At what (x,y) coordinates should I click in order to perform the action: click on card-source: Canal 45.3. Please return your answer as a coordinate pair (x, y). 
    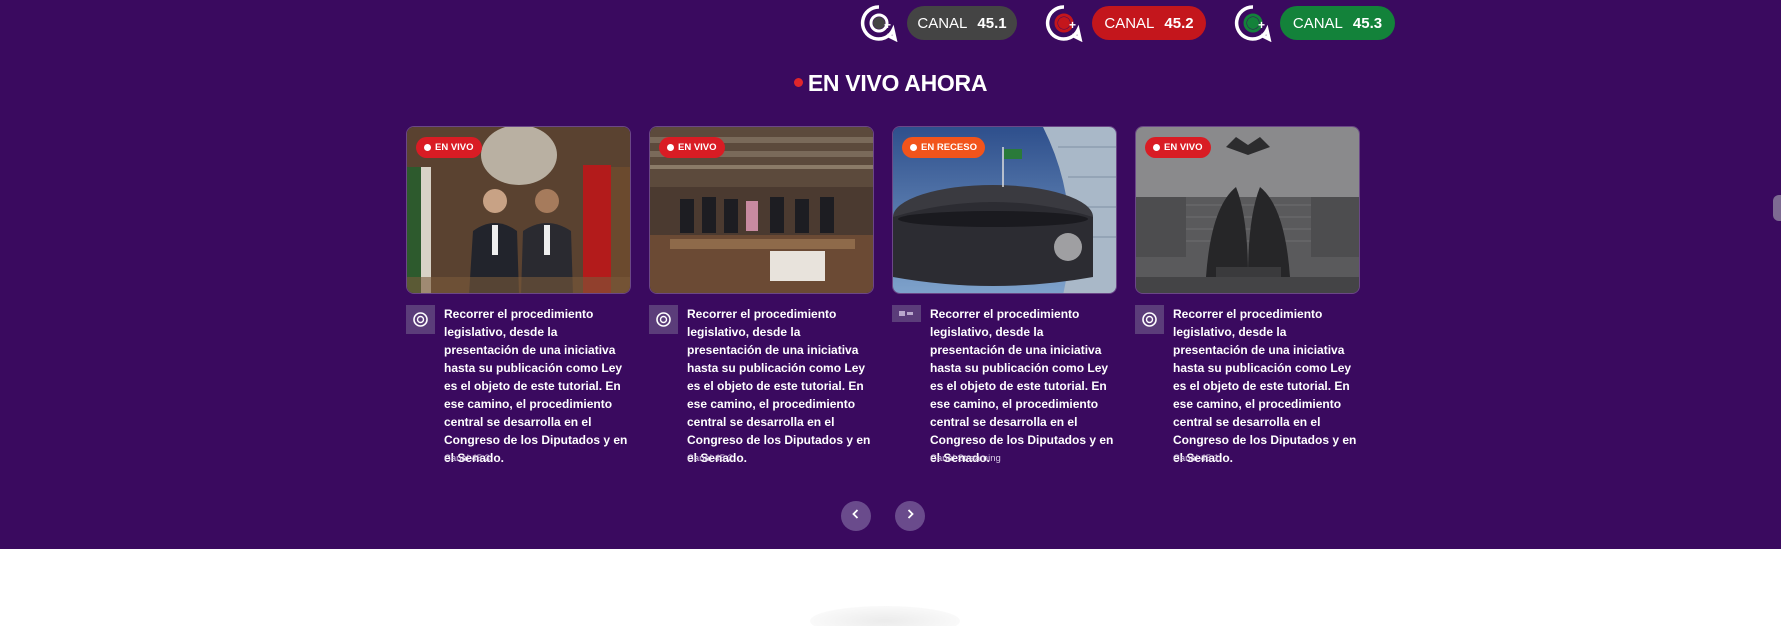
    Looking at the image, I should click on (467, 458).